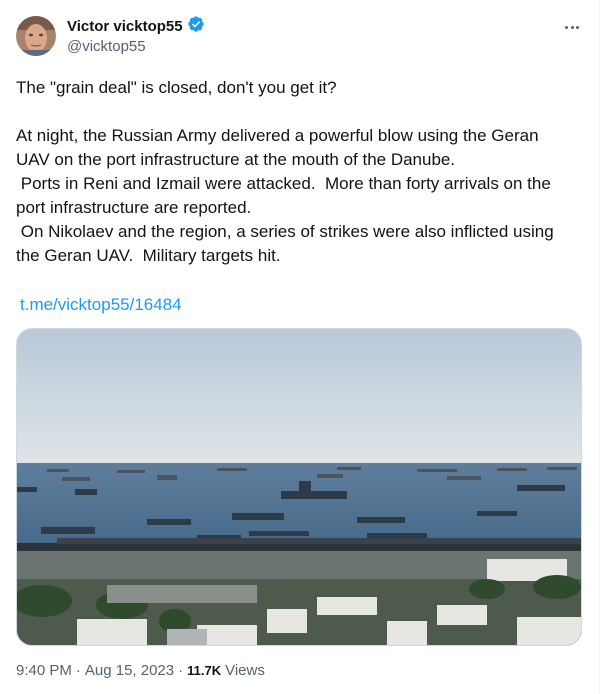  I want to click on tweet-date: Aug 15, 2023, so click(129, 670).